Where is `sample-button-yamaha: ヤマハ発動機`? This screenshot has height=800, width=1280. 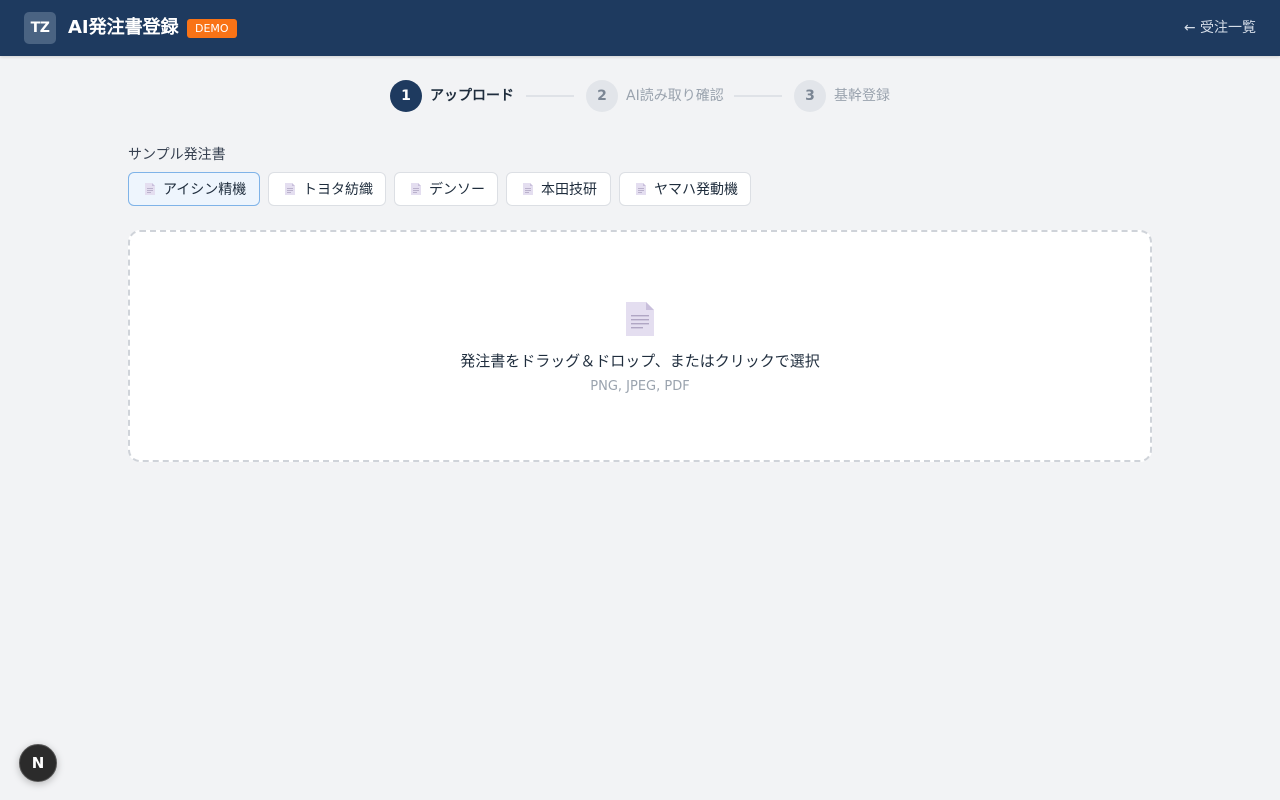
sample-button-yamaha: ヤマハ発動機 is located at coordinates (685, 189).